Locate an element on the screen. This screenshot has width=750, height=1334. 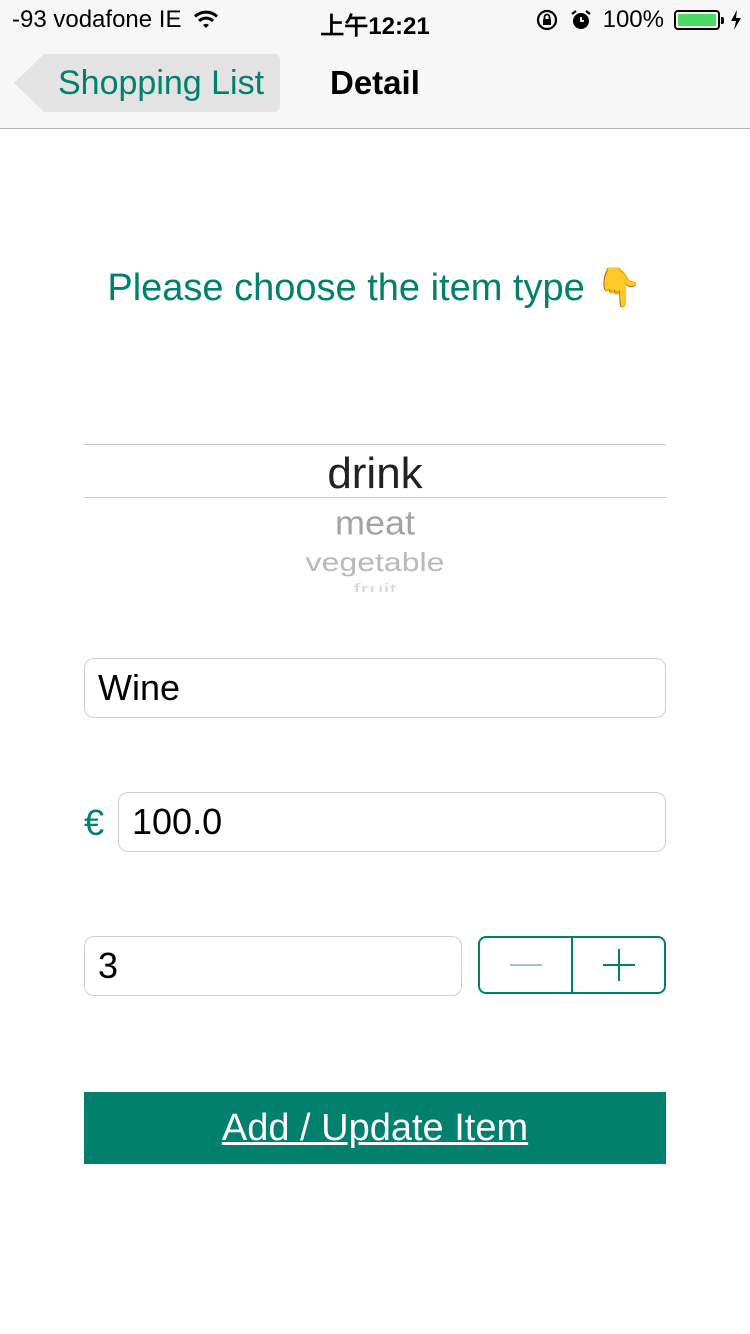
orientation-lock-icon is located at coordinates (546, 20).